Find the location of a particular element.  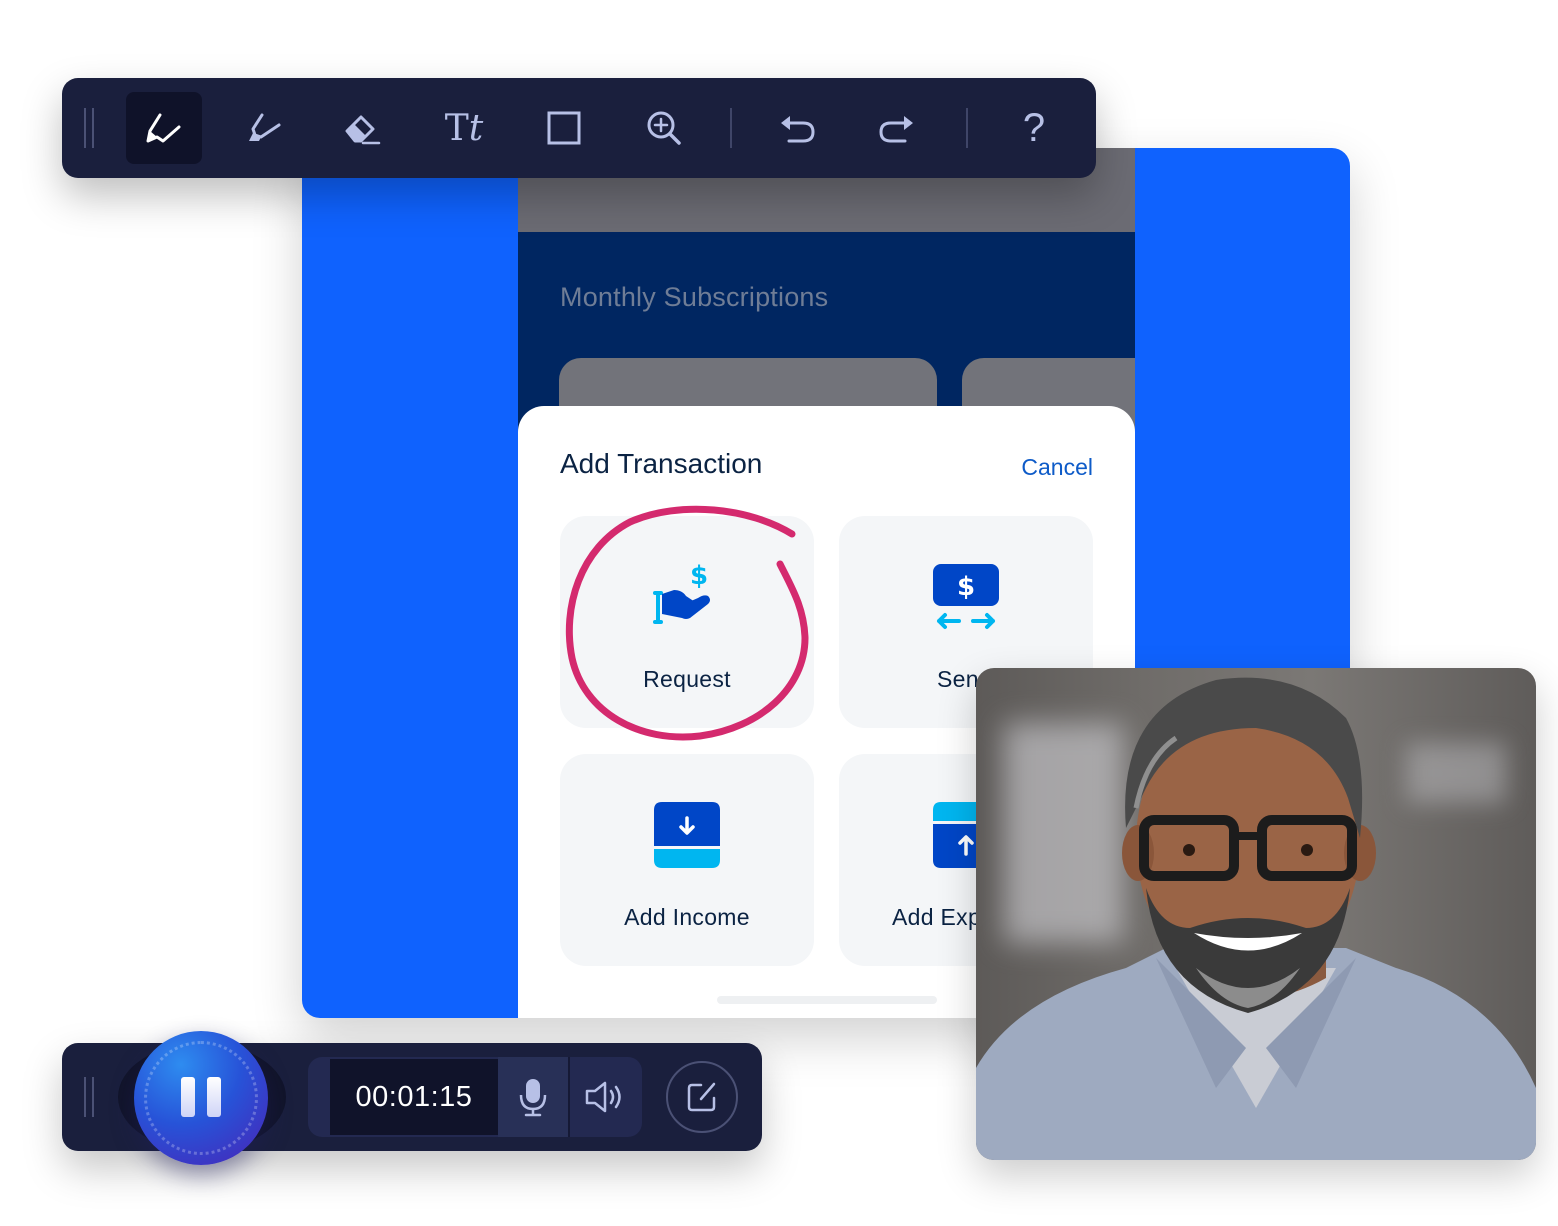

edit-icon is located at coordinates (701, 1097).